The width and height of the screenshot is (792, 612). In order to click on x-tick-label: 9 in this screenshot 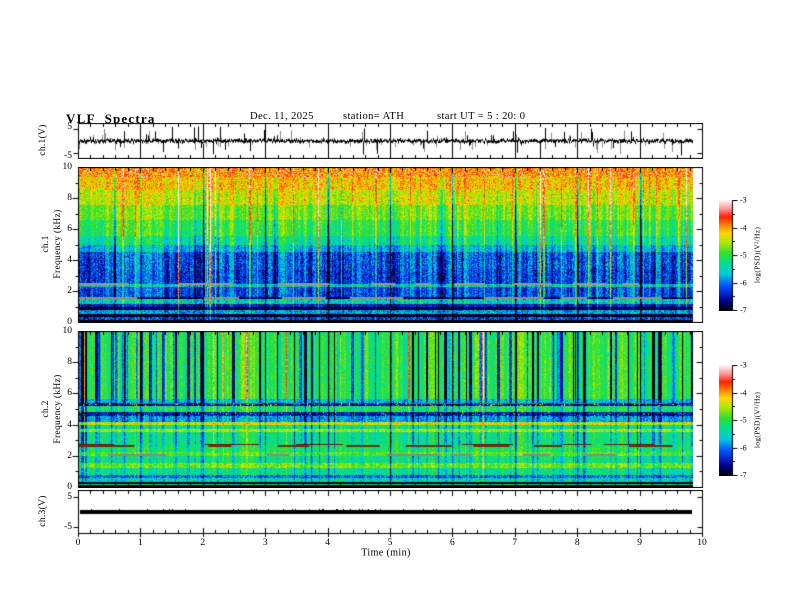, I will do `click(639, 543)`.